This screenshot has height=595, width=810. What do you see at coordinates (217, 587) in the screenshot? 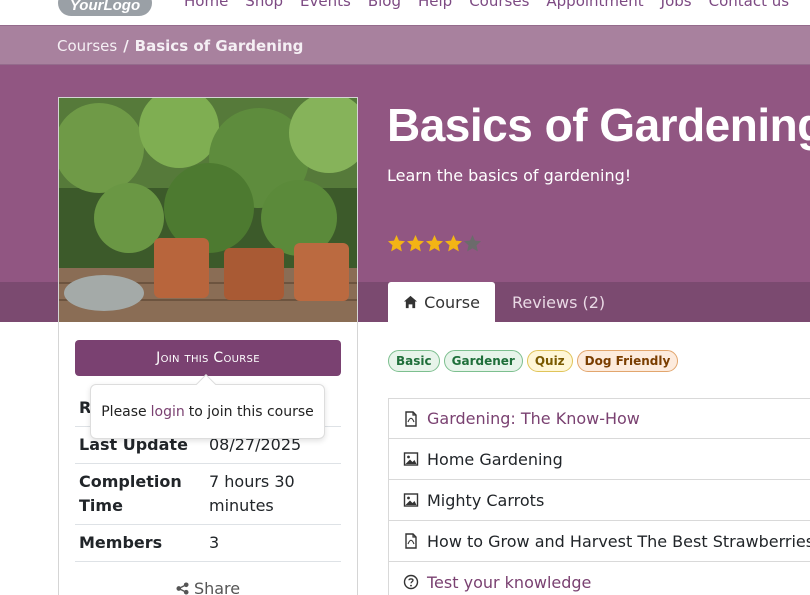
I see `share-label: Share` at bounding box center [217, 587].